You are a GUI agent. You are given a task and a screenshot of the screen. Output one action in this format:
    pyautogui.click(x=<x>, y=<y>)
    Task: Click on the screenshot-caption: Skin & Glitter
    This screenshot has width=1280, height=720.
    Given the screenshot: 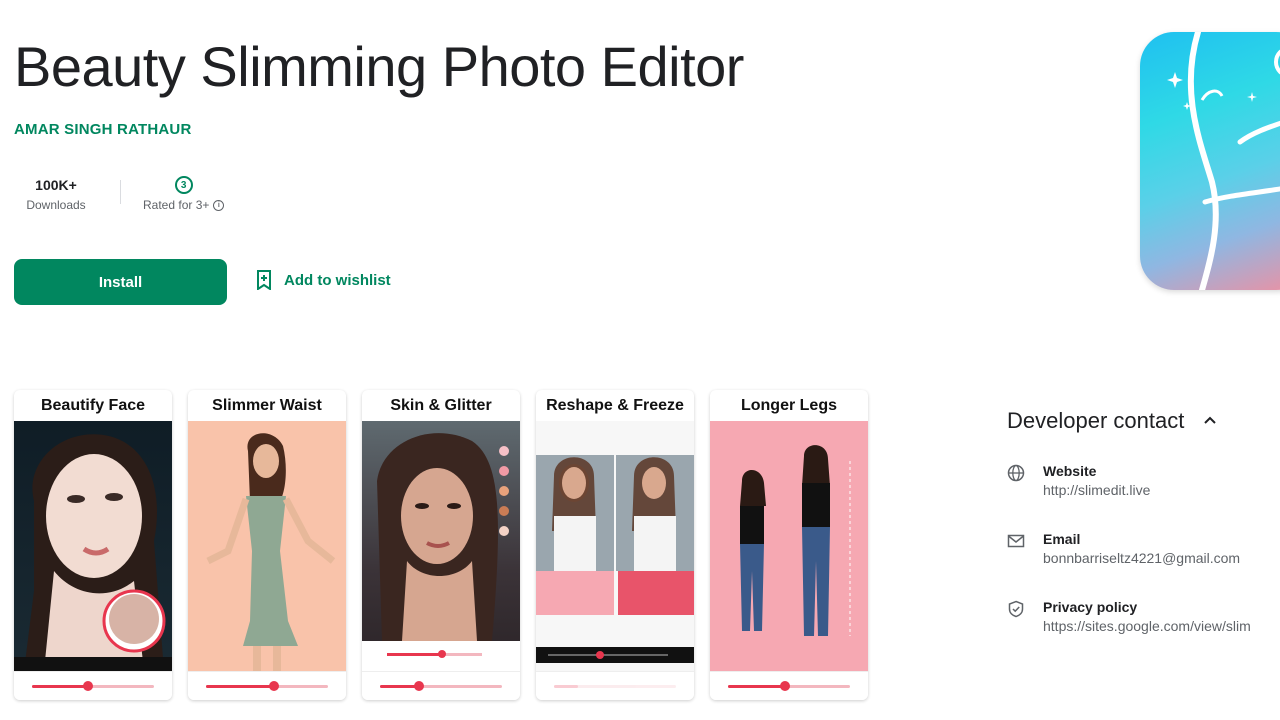 What is the action you would take?
    pyautogui.click(x=441, y=405)
    